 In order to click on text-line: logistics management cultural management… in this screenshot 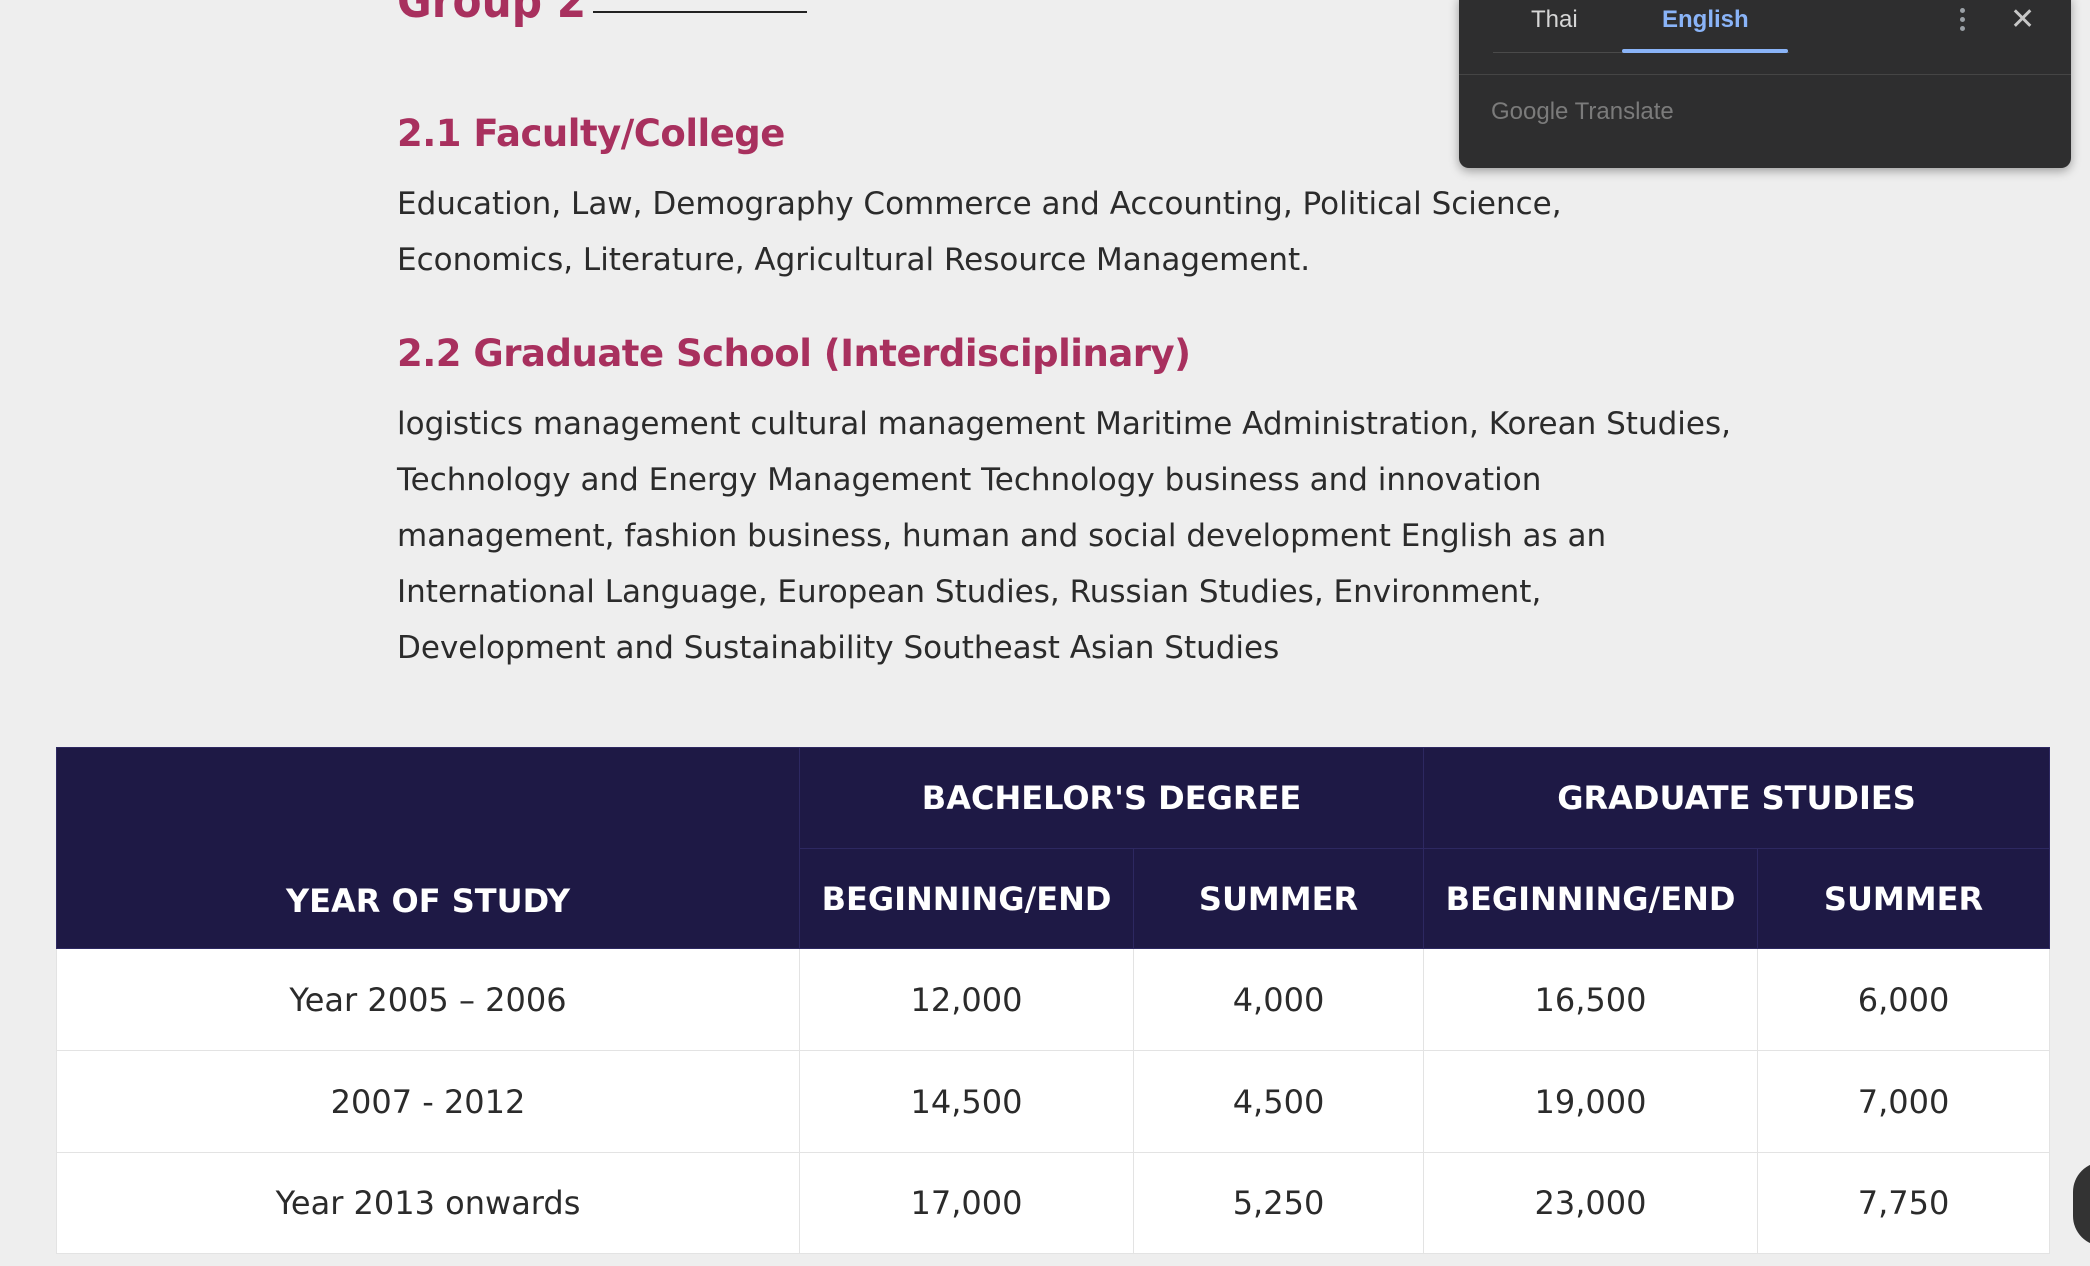, I will do `click(1064, 424)`.